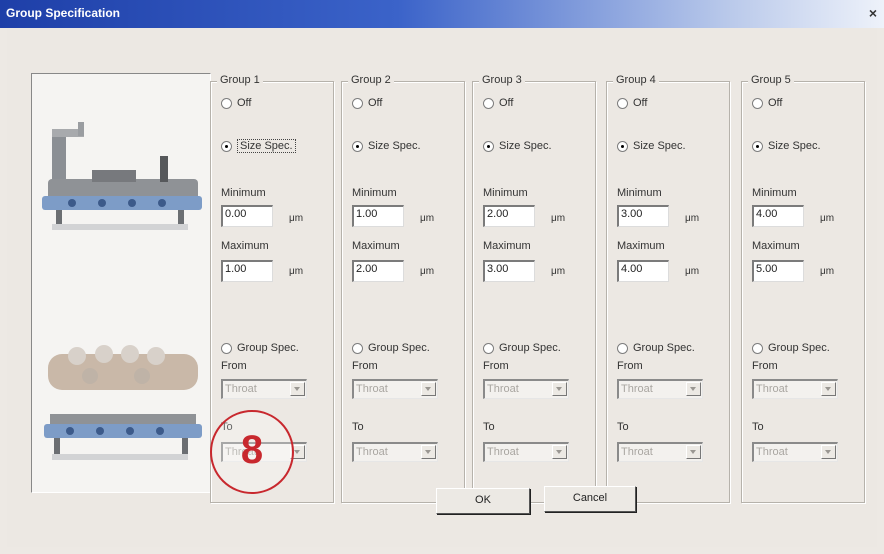 This screenshot has height=554, width=884. What do you see at coordinates (247, 271) in the screenshot?
I see `maximum-input: 1.00` at bounding box center [247, 271].